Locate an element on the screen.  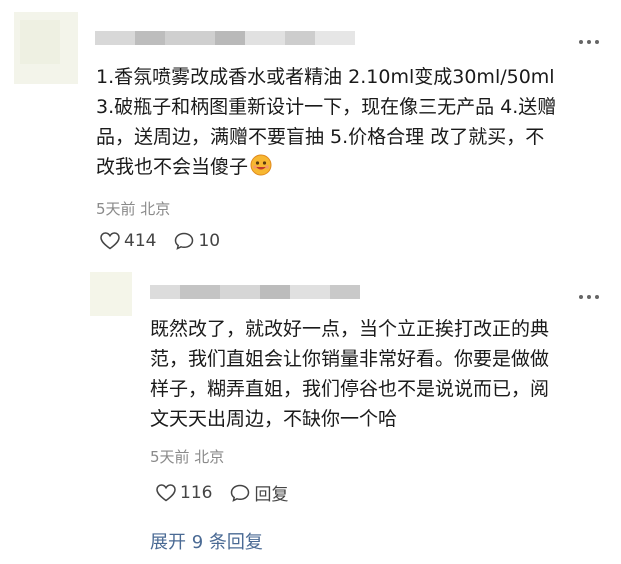
comment-actions: 414 10 is located at coordinates (169, 241).